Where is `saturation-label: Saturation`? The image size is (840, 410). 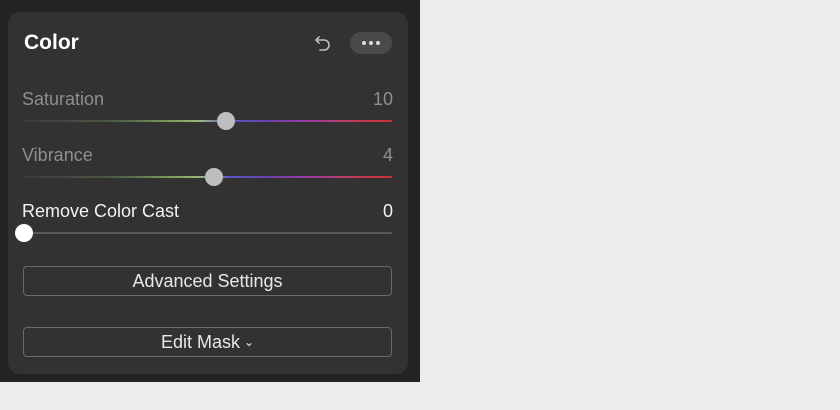
saturation-label: Saturation is located at coordinates (63, 99).